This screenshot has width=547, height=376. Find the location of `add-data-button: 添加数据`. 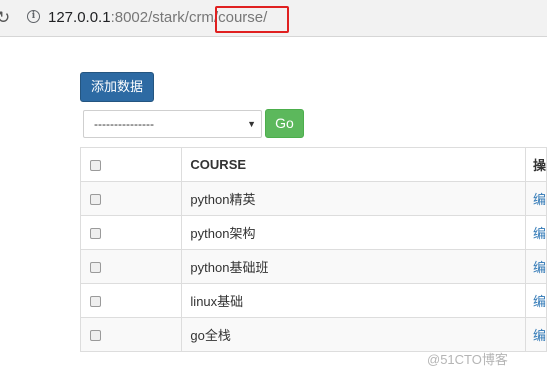

add-data-button: 添加数据 is located at coordinates (117, 87).